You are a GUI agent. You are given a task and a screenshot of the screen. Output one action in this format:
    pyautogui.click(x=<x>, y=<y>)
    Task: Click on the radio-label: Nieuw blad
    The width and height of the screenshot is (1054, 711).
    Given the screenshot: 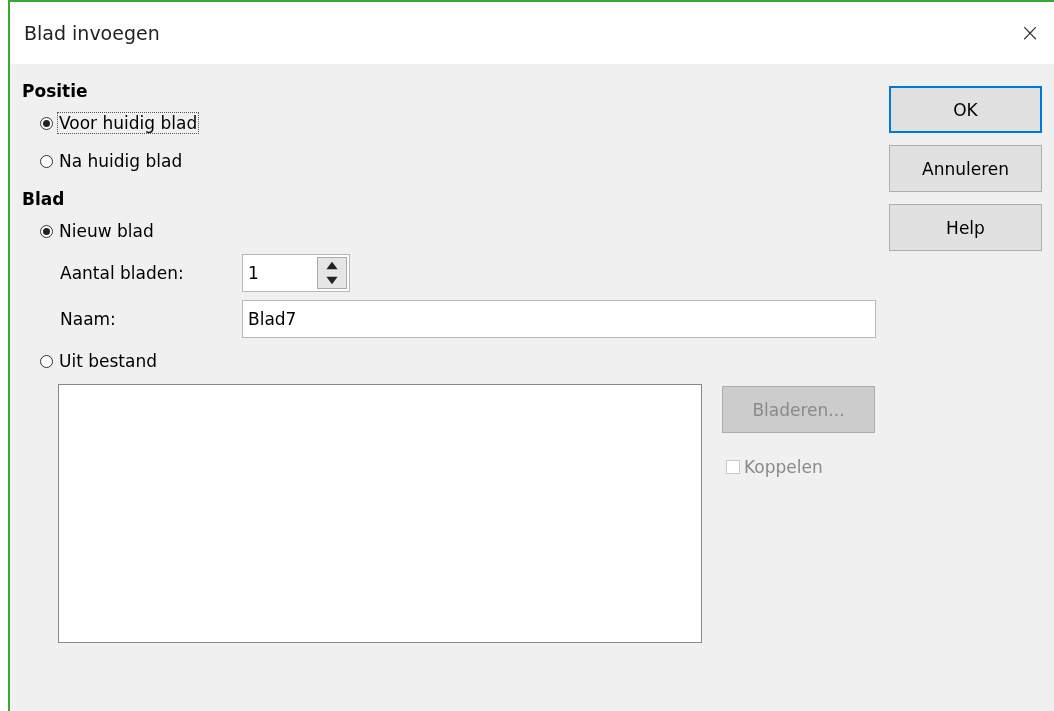 What is the action you would take?
    pyautogui.click(x=106, y=231)
    